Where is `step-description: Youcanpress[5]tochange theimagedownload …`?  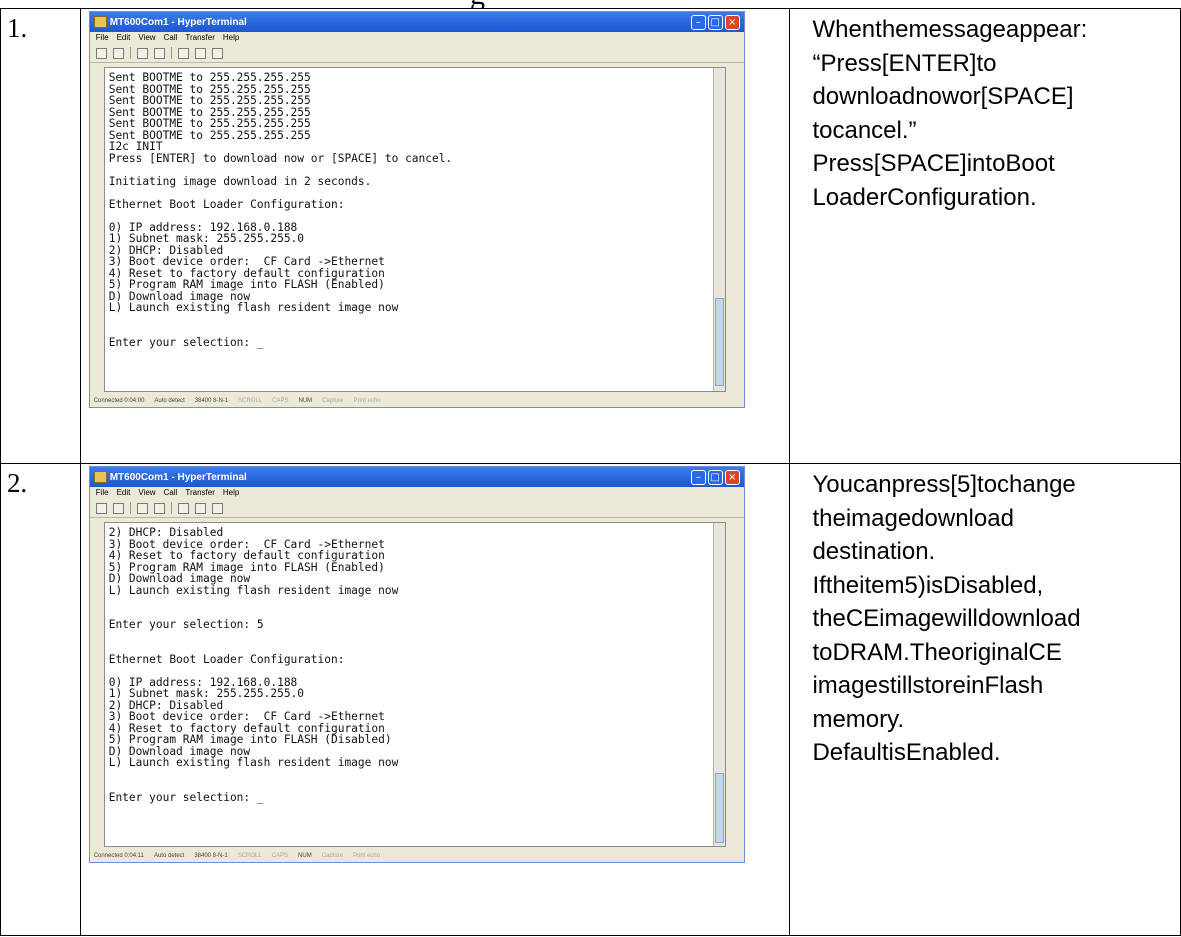
step-description: Youcanpress[5]tochange theimagedownload … is located at coordinates (985, 617).